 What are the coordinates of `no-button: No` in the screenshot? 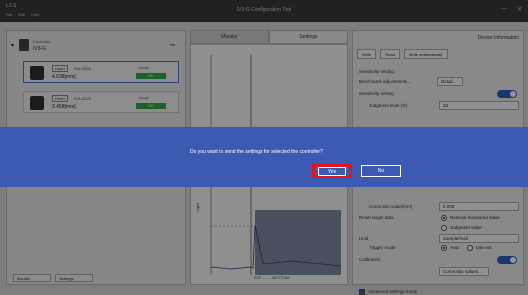 It's located at (381, 171).